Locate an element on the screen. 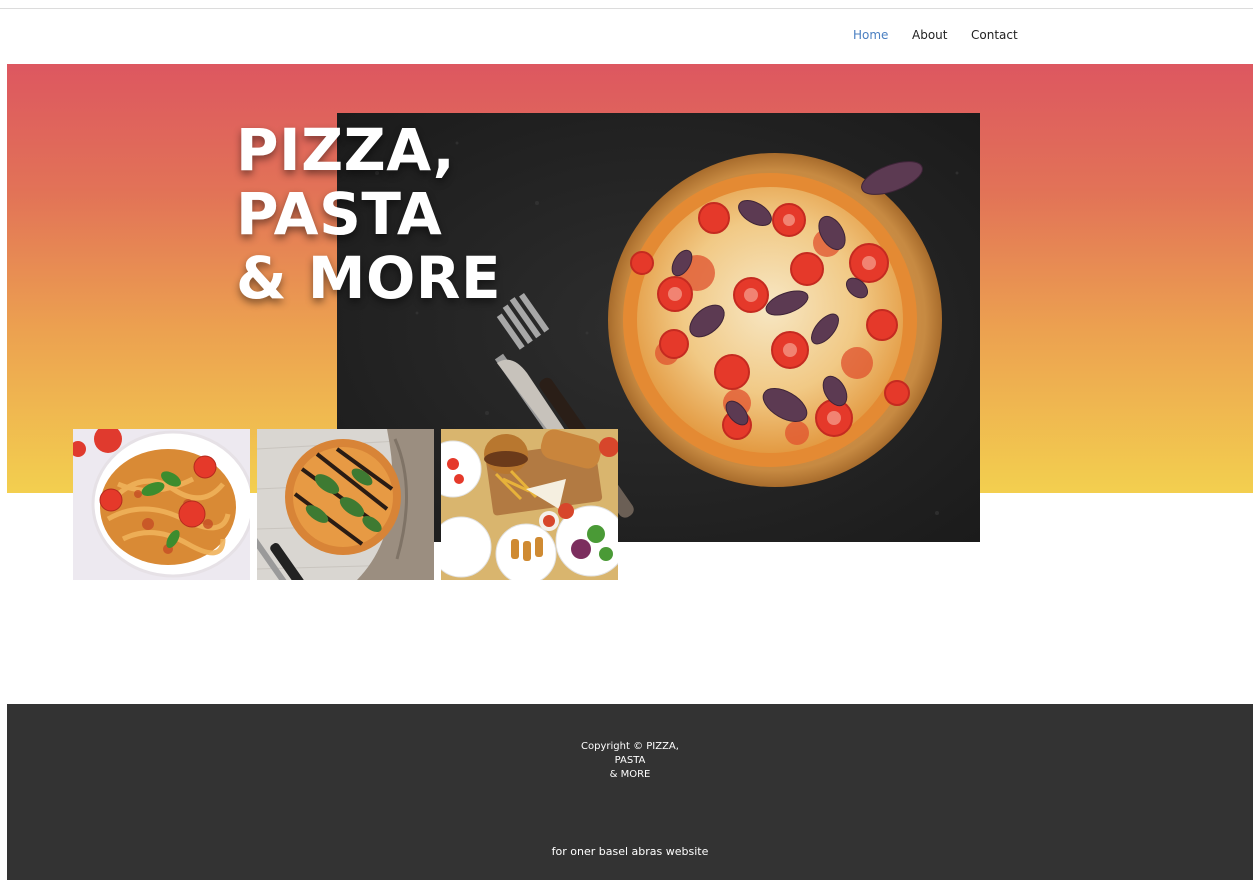  nav-contact-link: Contact is located at coordinates (994, 35).